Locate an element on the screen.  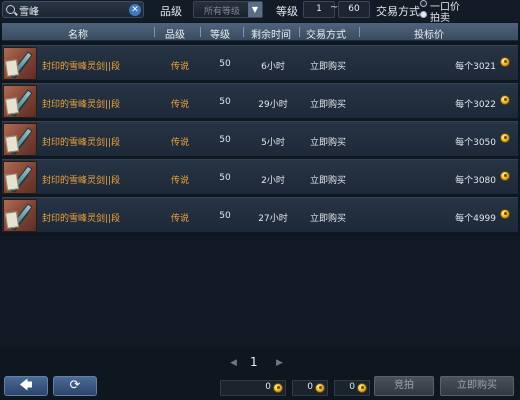
quality-select: 所有等级 ▼ is located at coordinates (228, 9).